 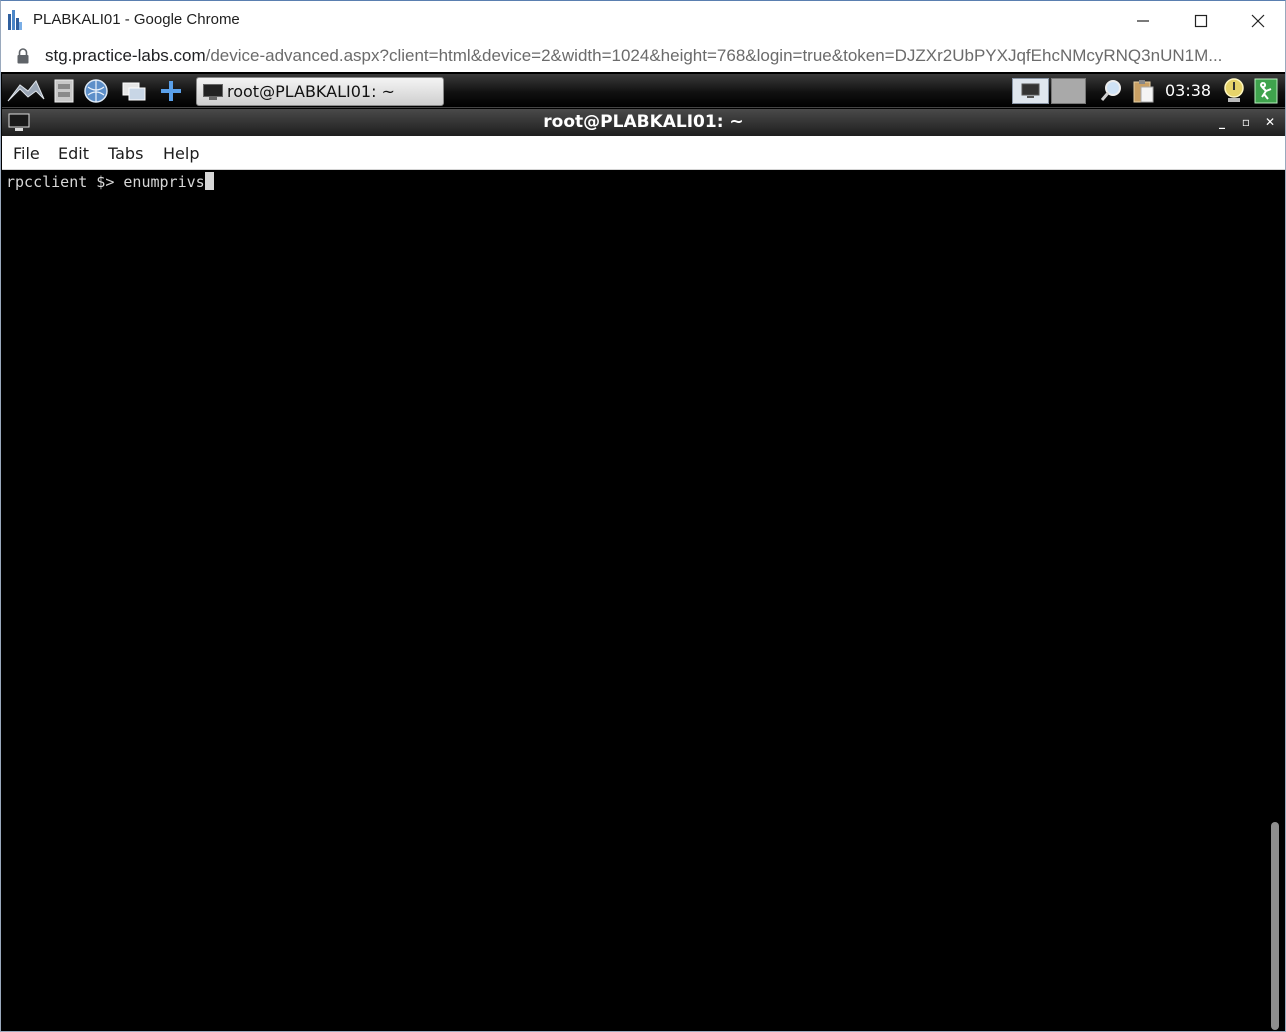 I want to click on monitor-icon, so click(x=1030, y=90).